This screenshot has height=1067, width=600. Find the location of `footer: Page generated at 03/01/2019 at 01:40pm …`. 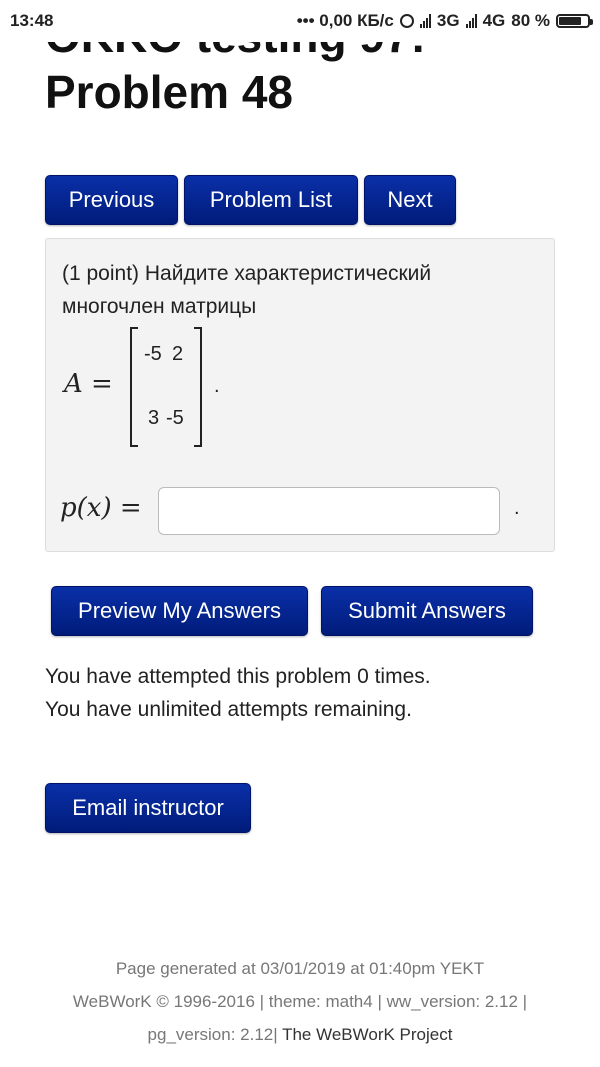

footer: Page generated at 03/01/2019 at 01:40pm … is located at coordinates (300, 1001).